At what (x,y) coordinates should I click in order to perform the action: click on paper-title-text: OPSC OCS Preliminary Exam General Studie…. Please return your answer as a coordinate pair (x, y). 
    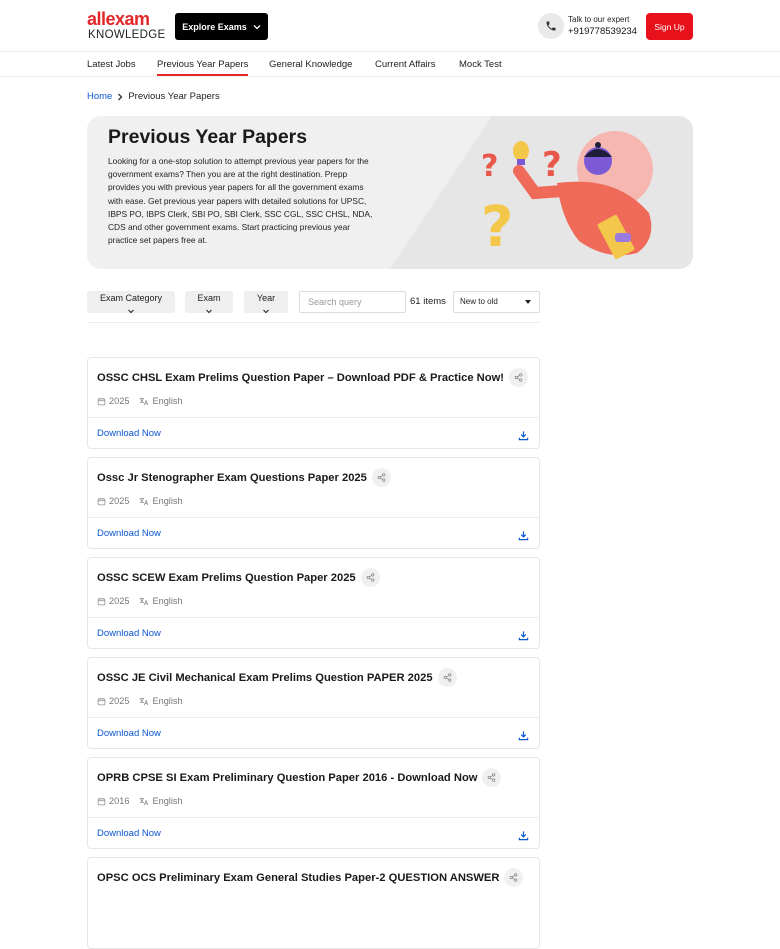
    Looking at the image, I should click on (298, 877).